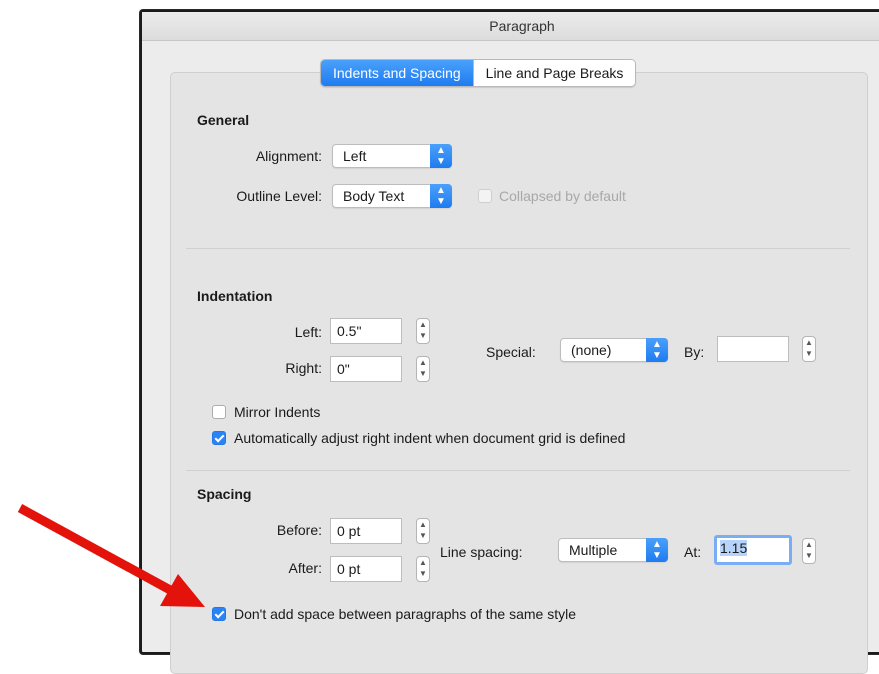 The height and width of the screenshot is (674, 879). Describe the element at coordinates (111, 555) in the screenshot. I see `annotation-arrow` at that location.